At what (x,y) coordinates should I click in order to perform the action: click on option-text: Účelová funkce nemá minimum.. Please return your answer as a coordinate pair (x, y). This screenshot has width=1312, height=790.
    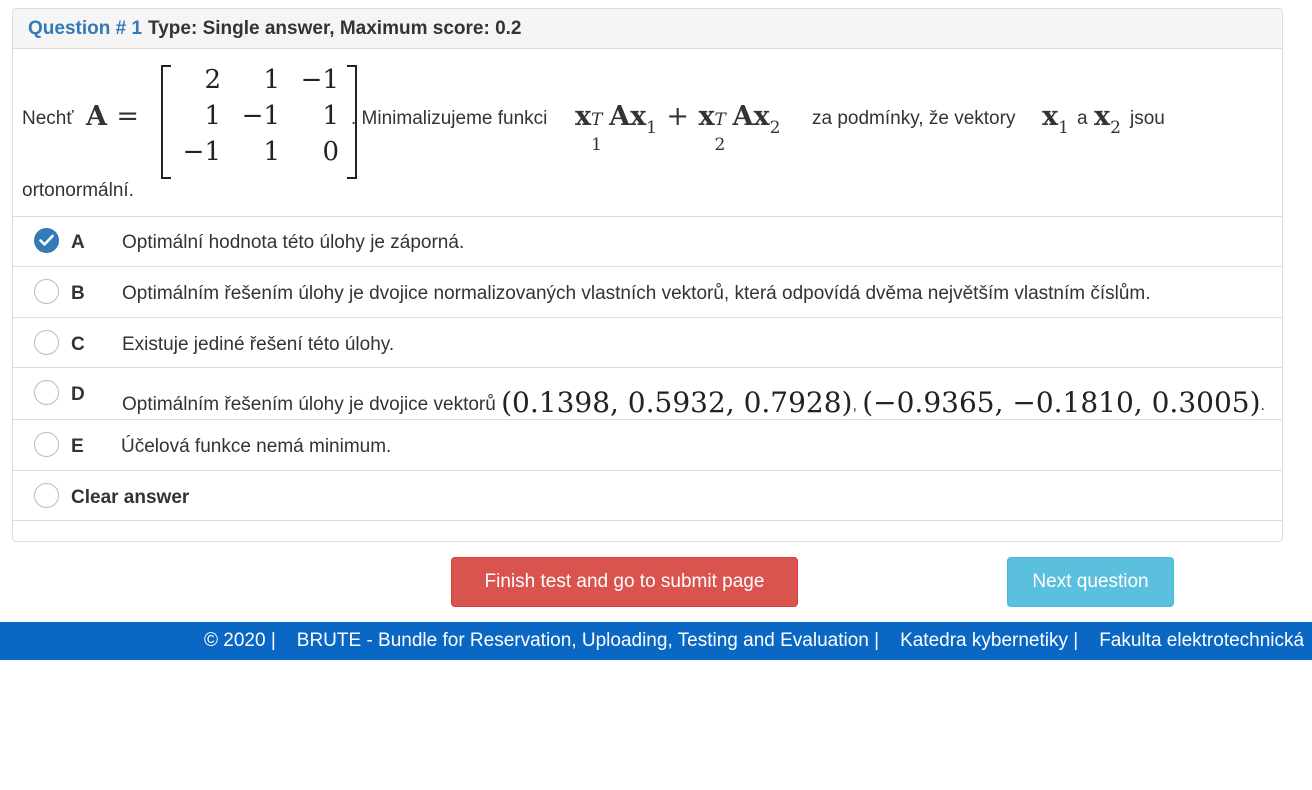
    Looking at the image, I should click on (256, 446).